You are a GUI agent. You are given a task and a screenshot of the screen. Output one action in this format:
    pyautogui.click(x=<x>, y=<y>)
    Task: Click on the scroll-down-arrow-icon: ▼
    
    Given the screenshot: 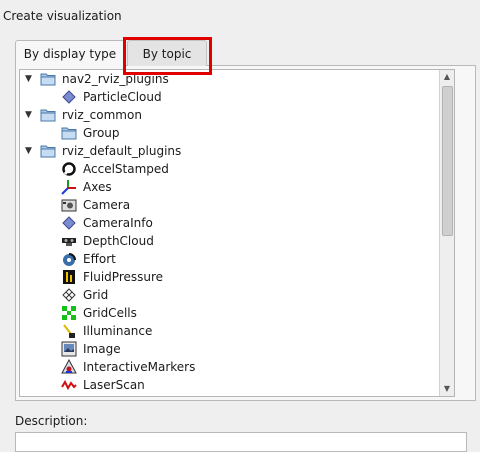 What is the action you would take?
    pyautogui.click(x=447, y=389)
    